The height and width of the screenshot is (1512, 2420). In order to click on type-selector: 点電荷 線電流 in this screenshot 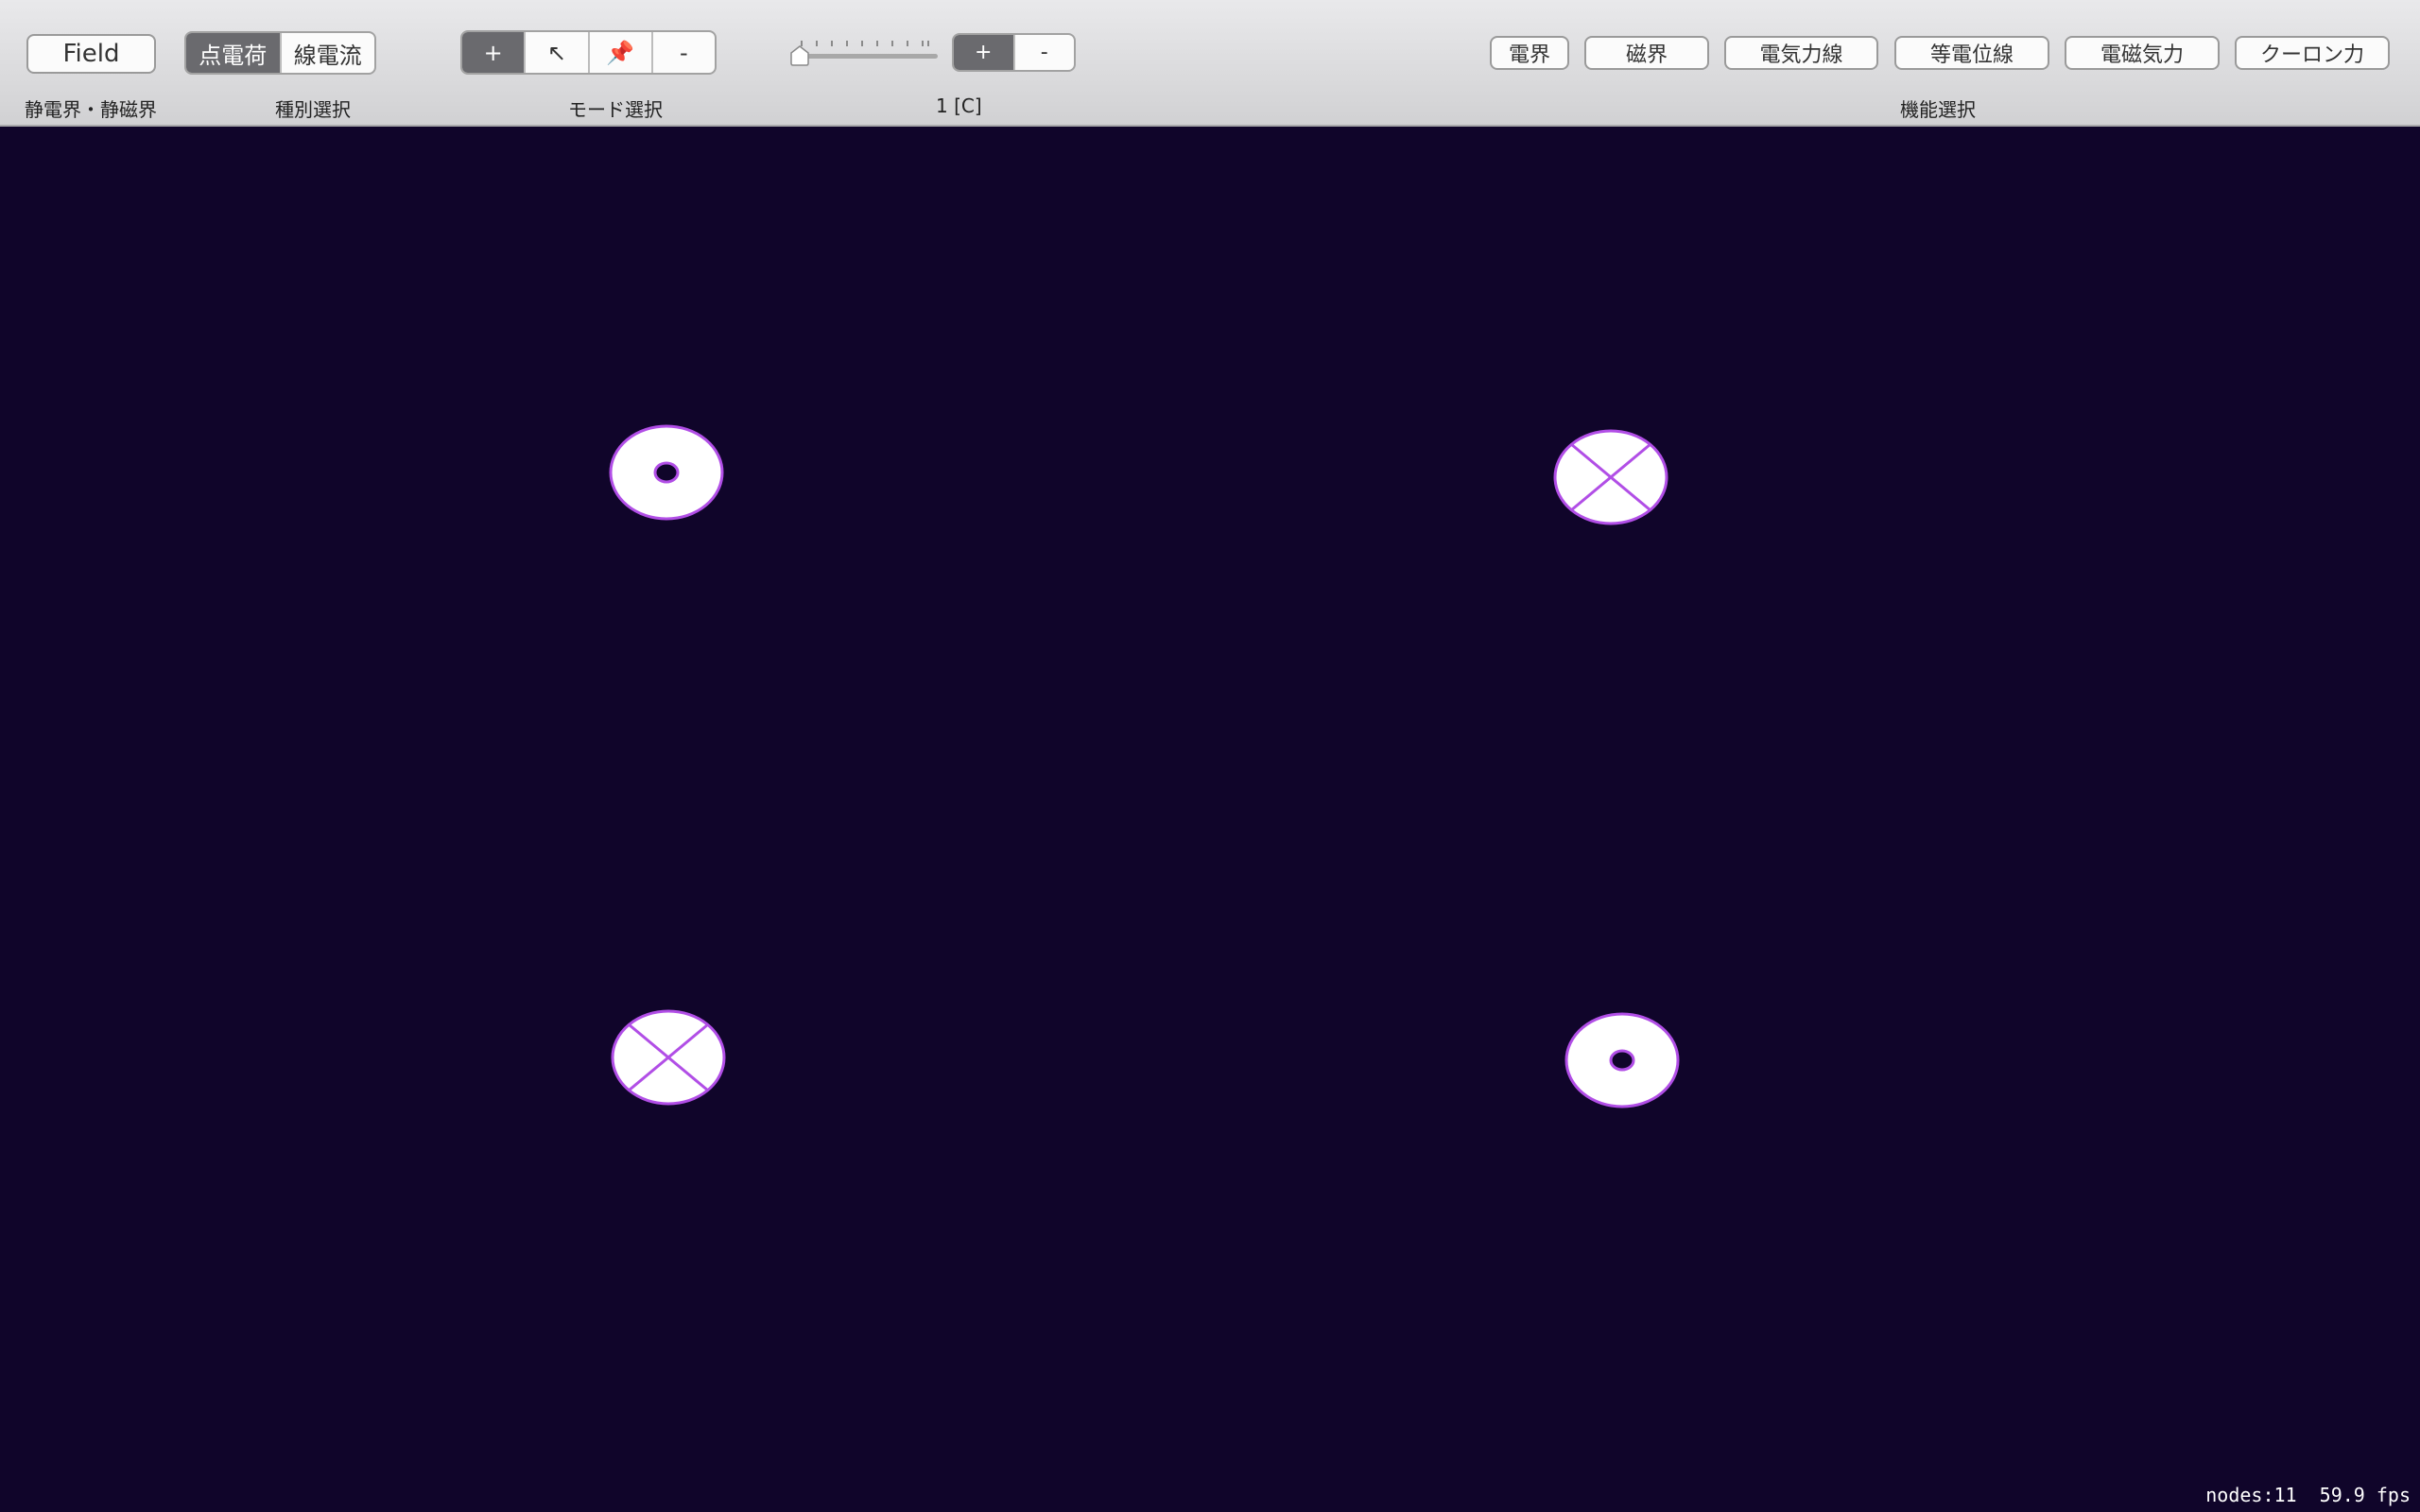, I will do `click(280, 53)`.